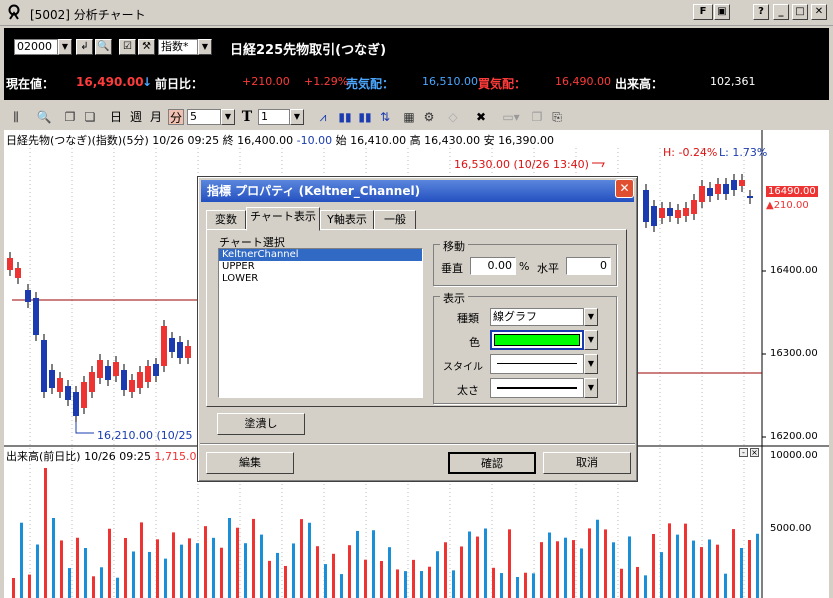 Image resolution: width=833 pixels, height=598 pixels. Describe the element at coordinates (250, 463) in the screenshot. I see `edit-button: 編集` at that location.